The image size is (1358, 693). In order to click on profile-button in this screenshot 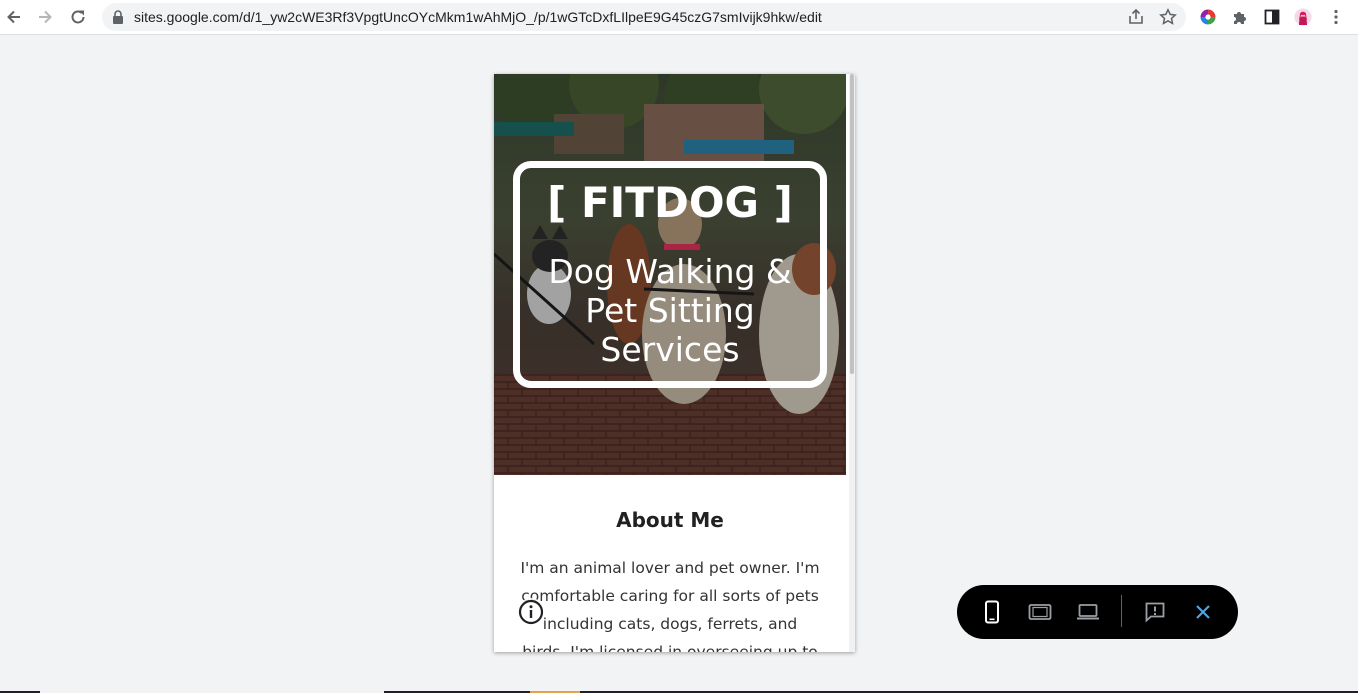, I will do `click(1303, 17)`.